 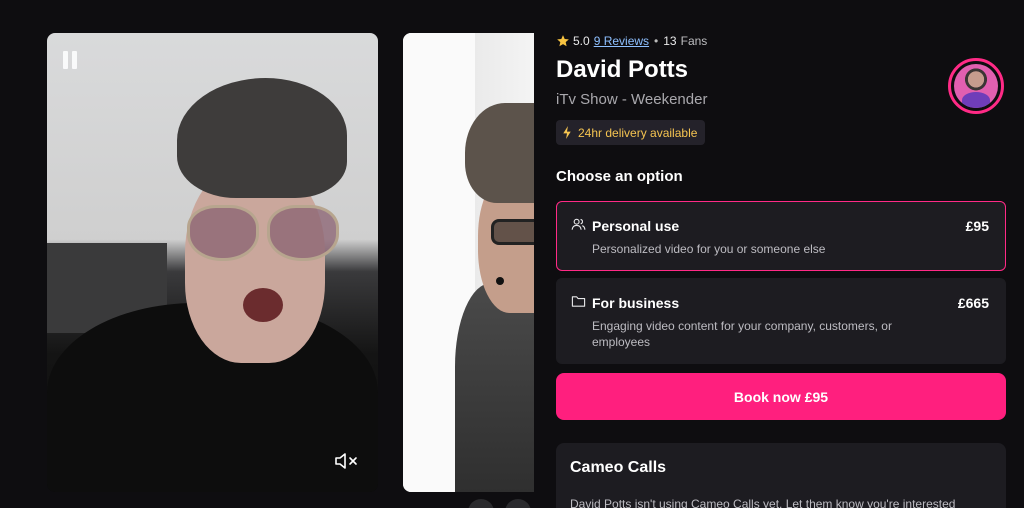 I want to click on people-icon, so click(x=578, y=224).